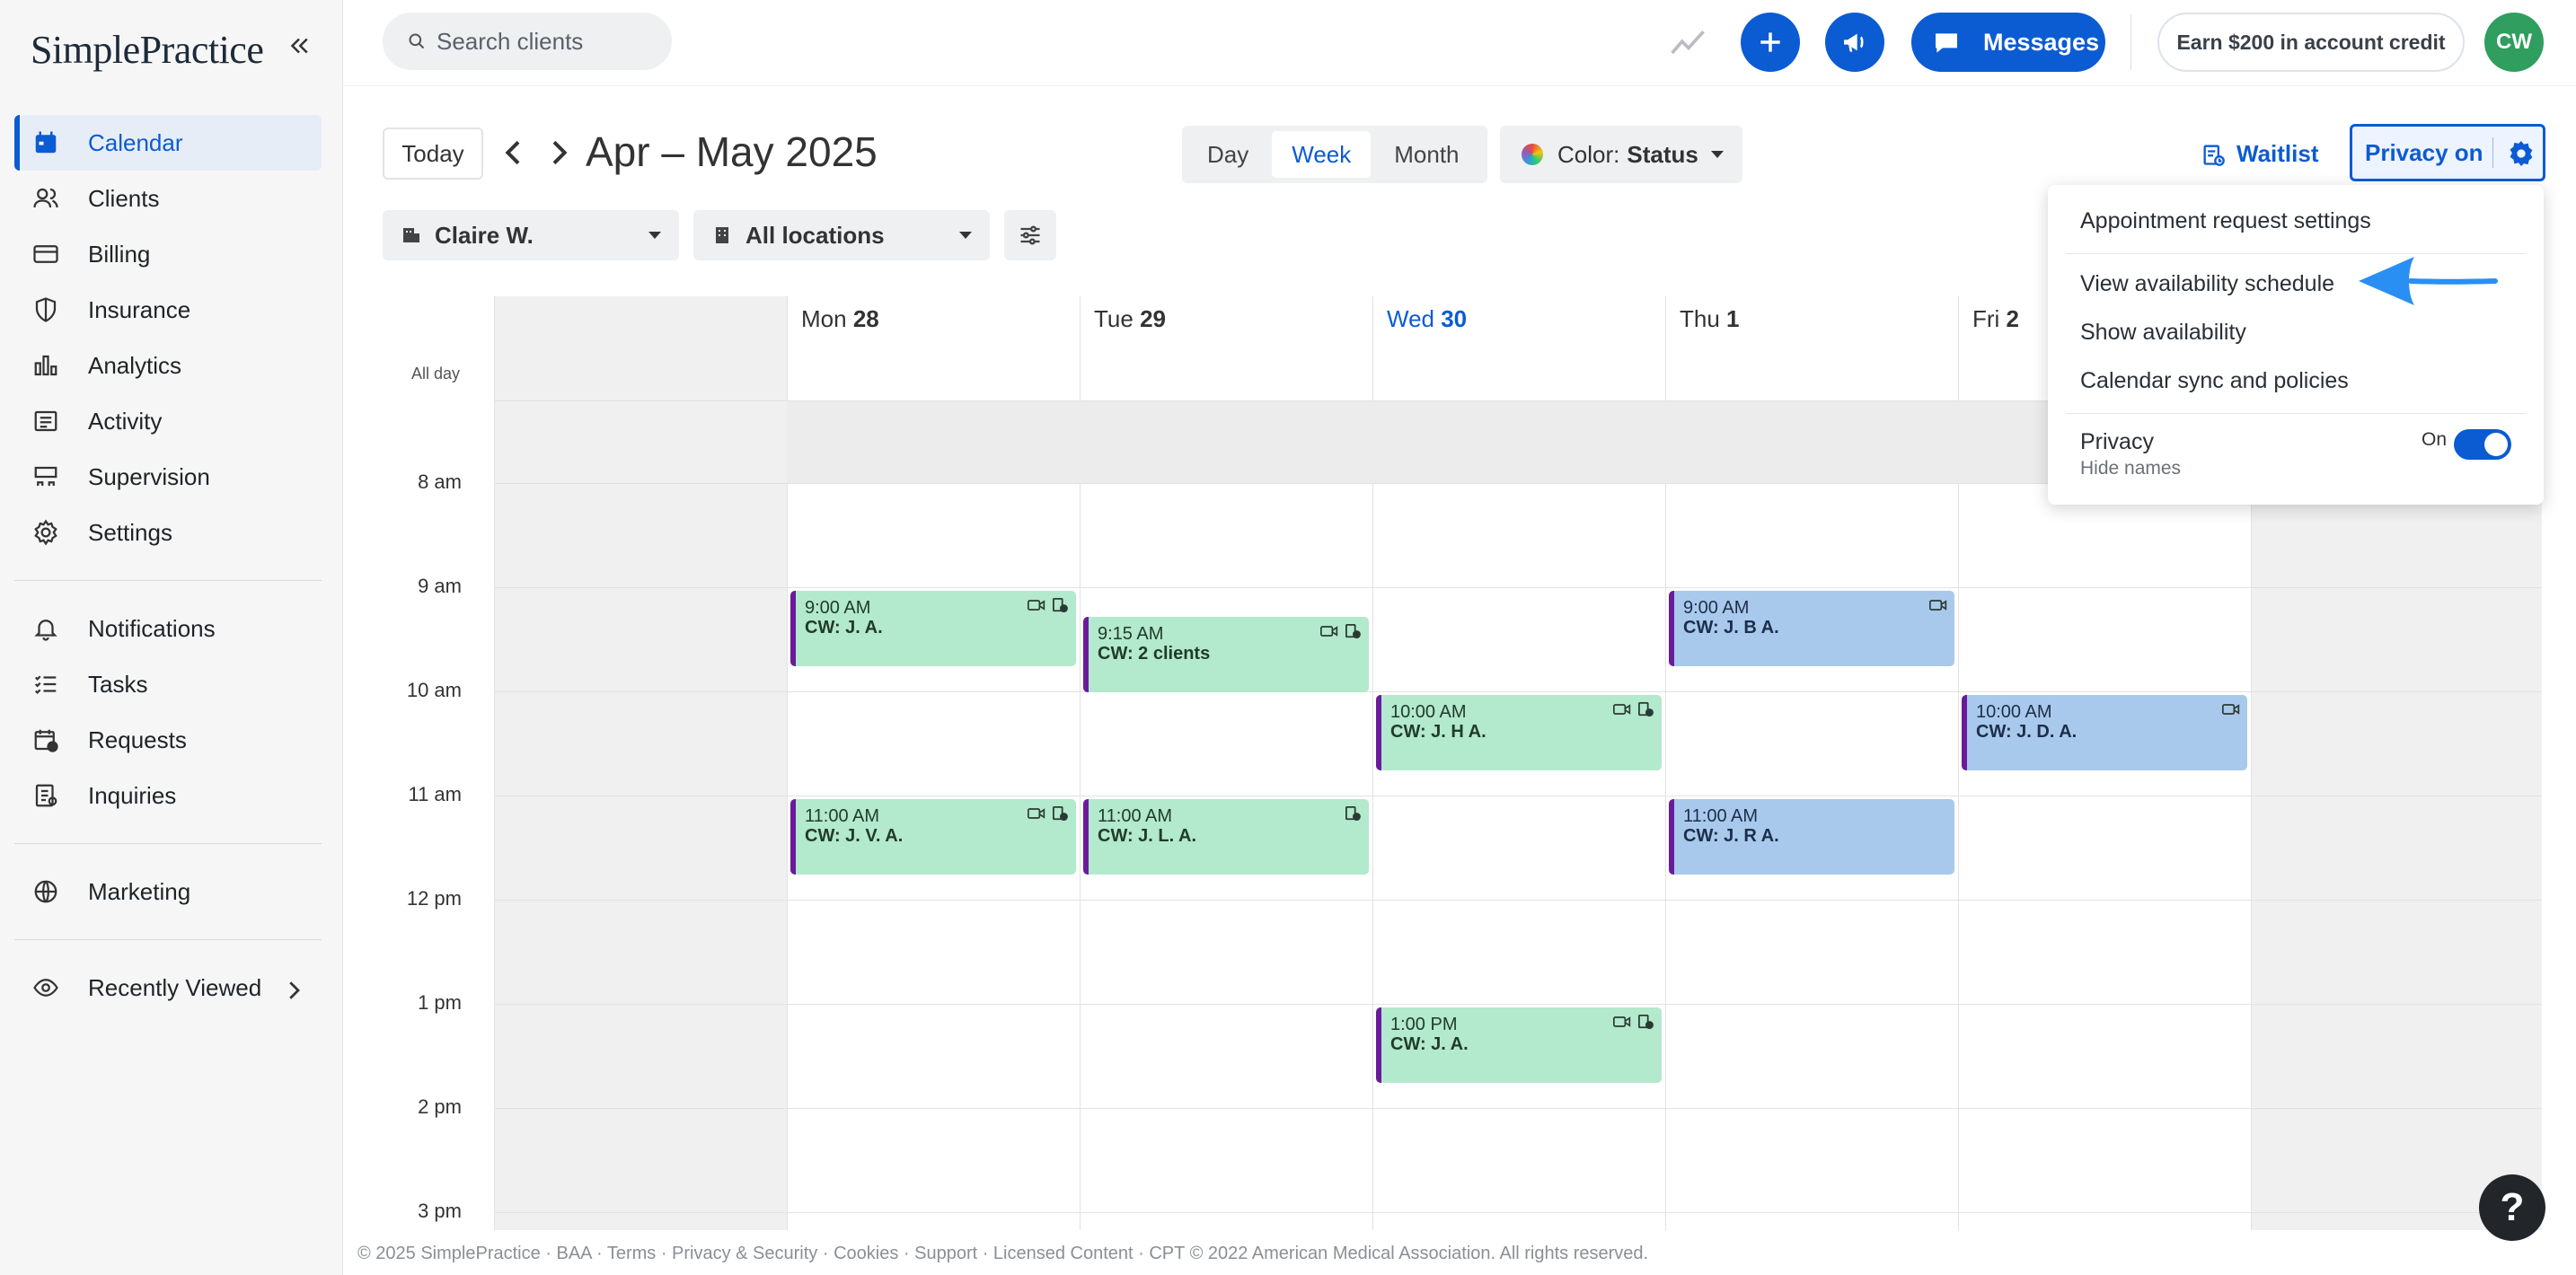  Describe the element at coordinates (1688, 43) in the screenshot. I see `trend-icon` at that location.